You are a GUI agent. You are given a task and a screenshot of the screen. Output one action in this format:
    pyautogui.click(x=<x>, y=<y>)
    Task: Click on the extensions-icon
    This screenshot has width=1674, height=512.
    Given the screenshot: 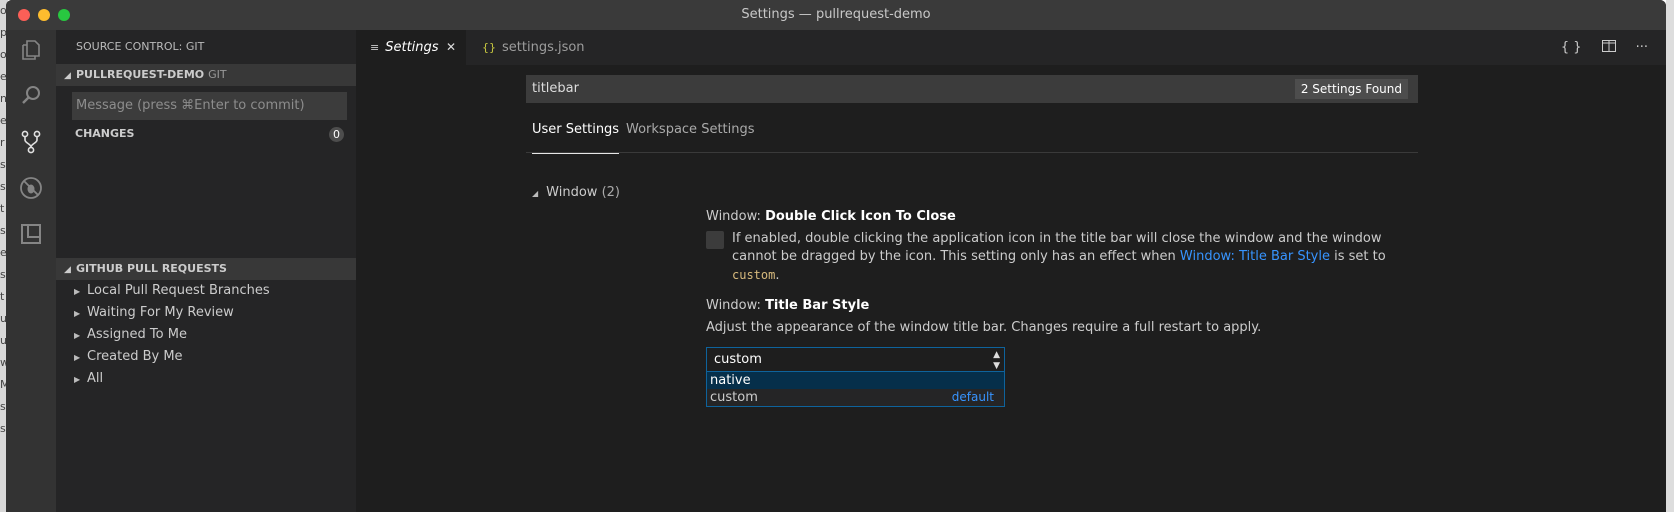 What is the action you would take?
    pyautogui.click(x=31, y=234)
    